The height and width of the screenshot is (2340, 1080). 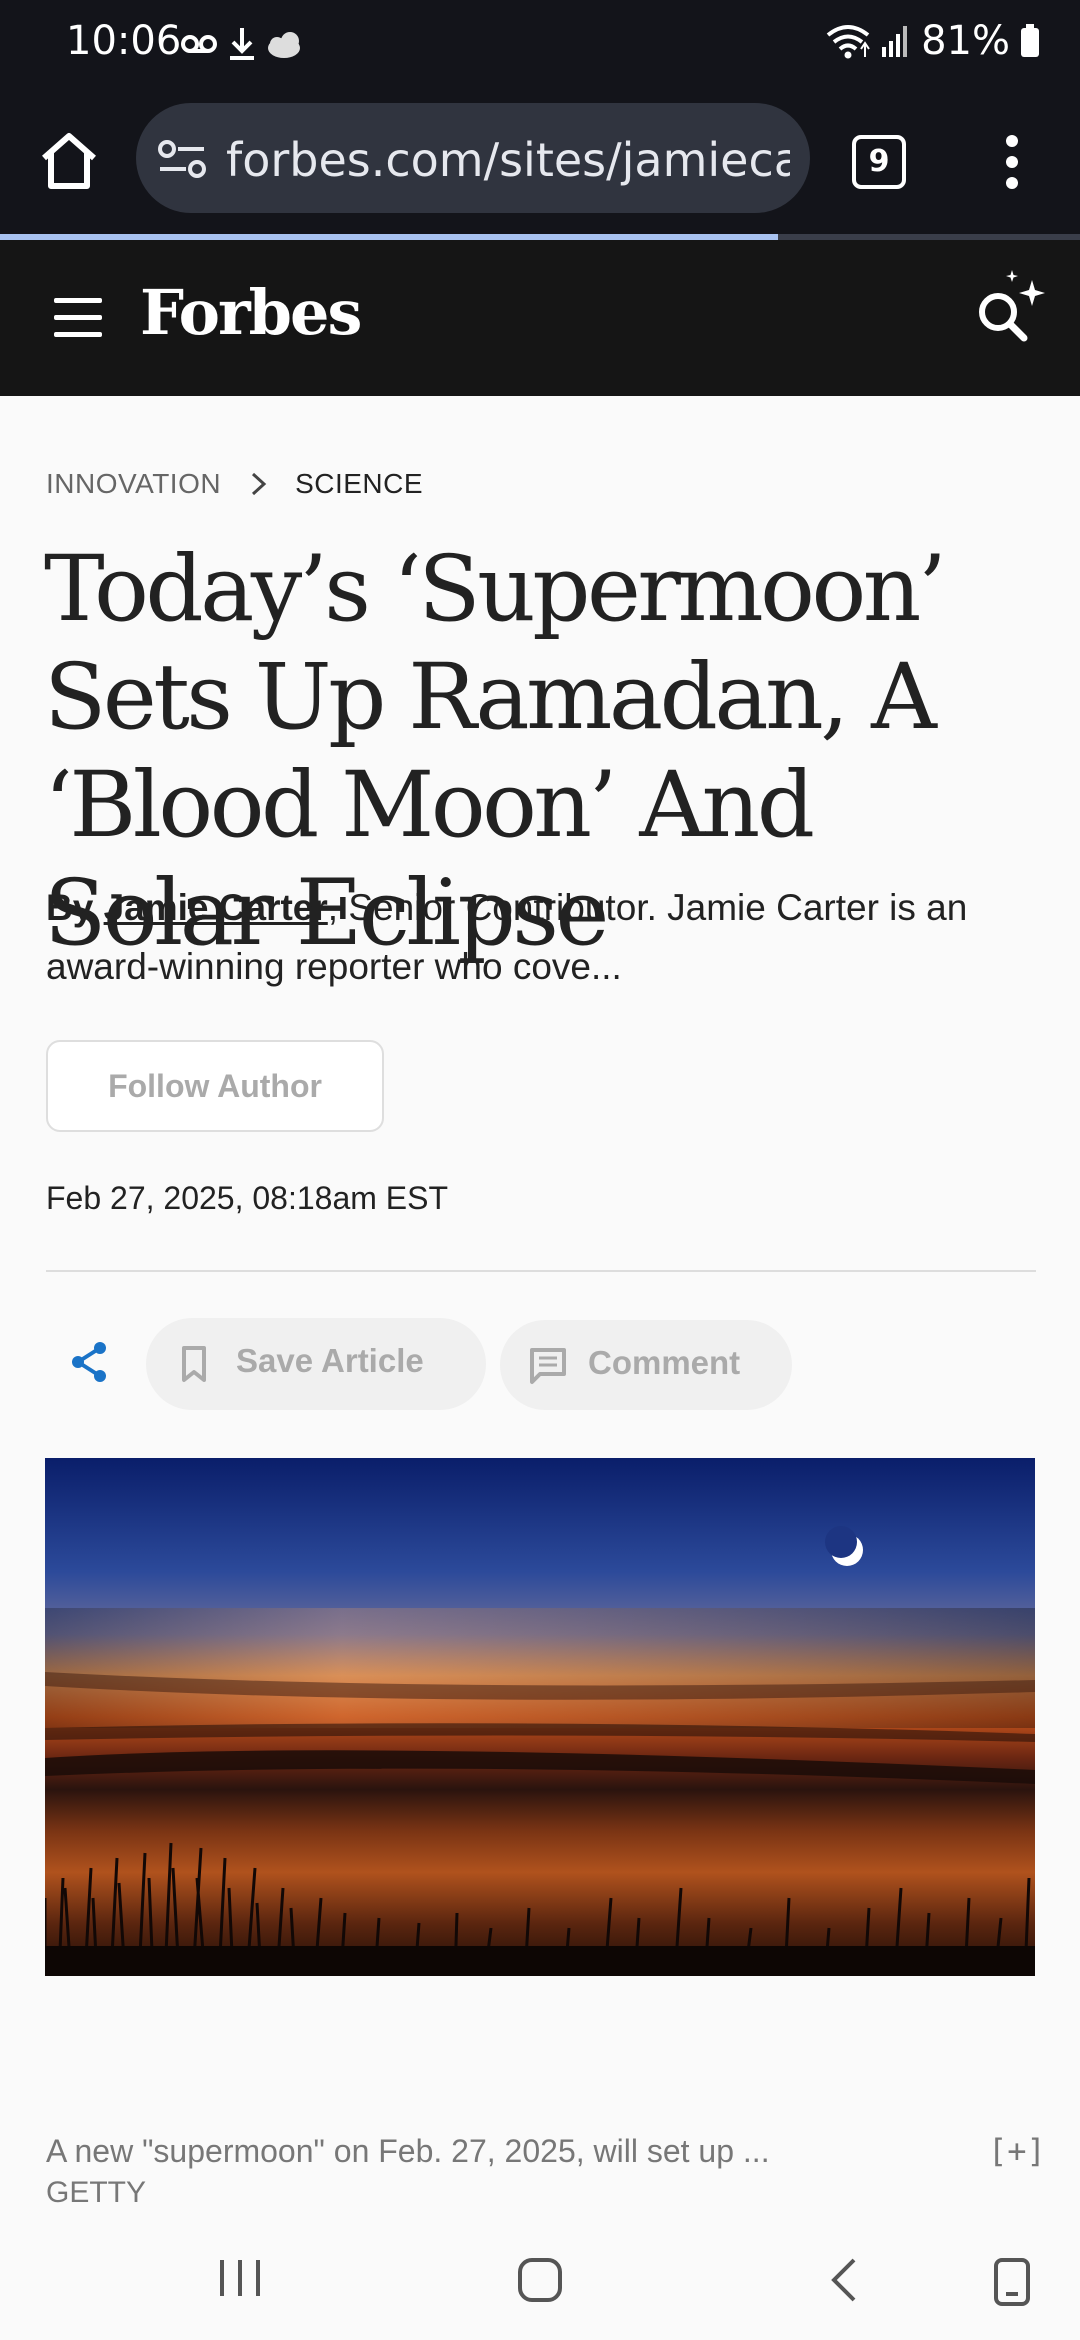 What do you see at coordinates (90, 1362) in the screenshot?
I see `share-icon` at bounding box center [90, 1362].